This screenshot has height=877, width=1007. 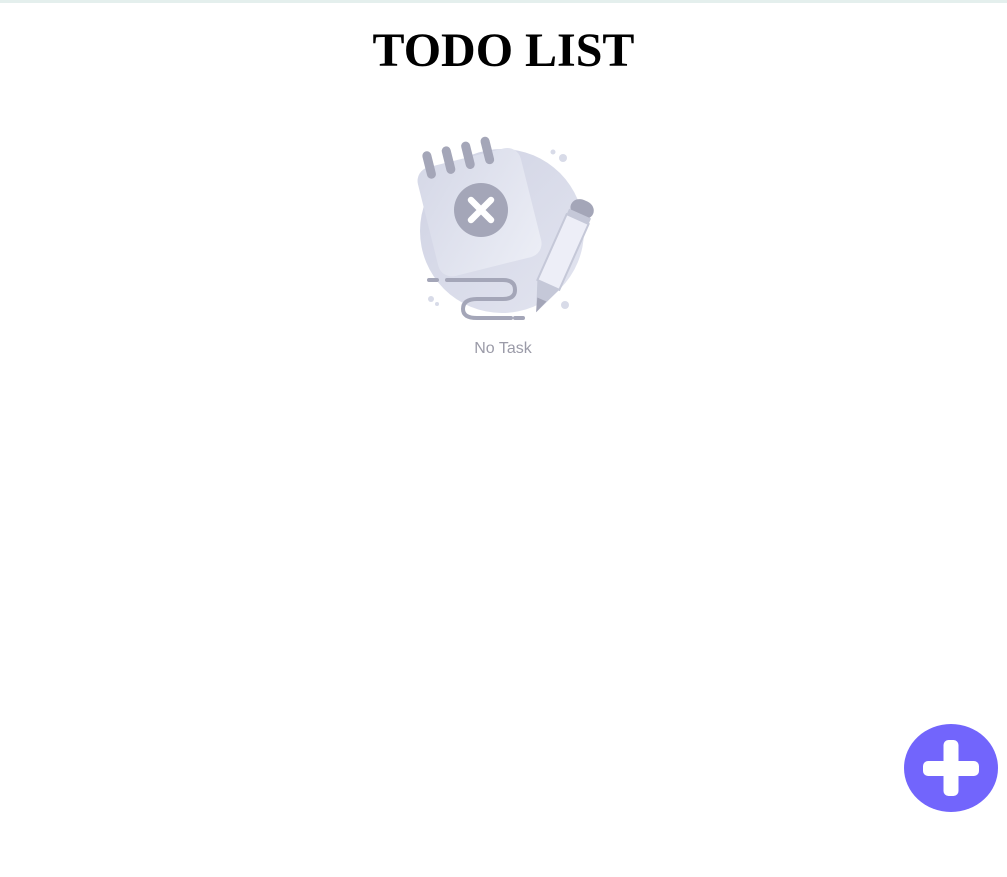 I want to click on page-title: TODO LIST, so click(x=503, y=50).